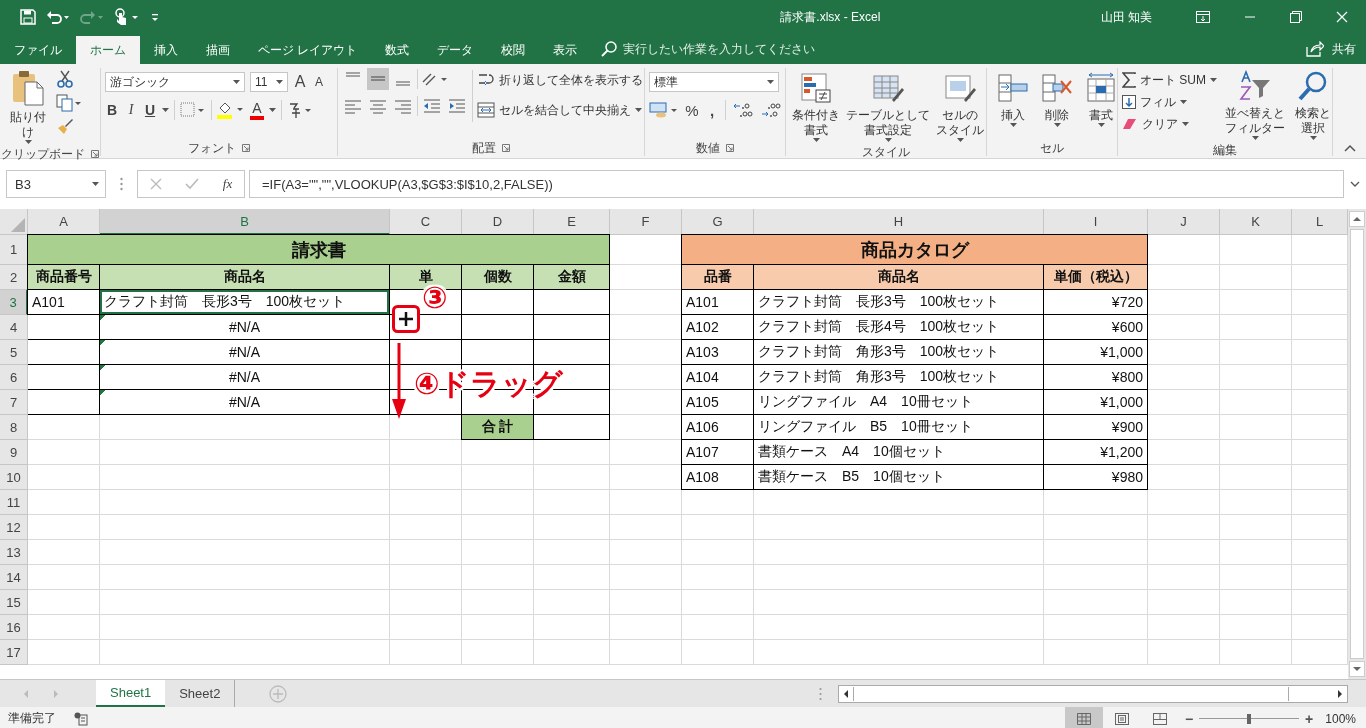  What do you see at coordinates (1169, 80) in the screenshot?
I see `autosum-button: オート SUM` at bounding box center [1169, 80].